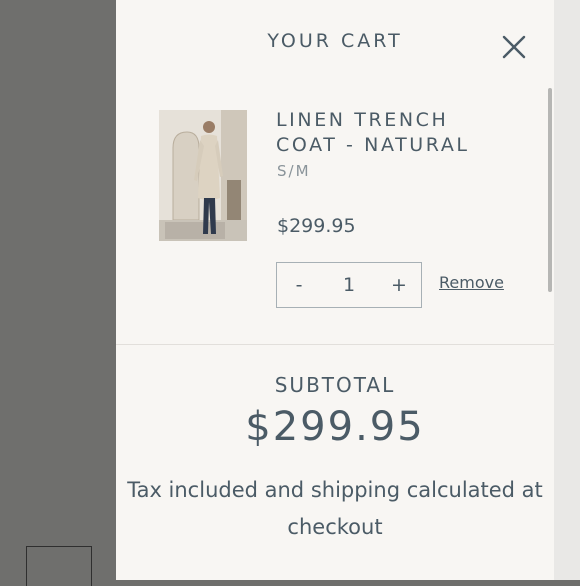  Describe the element at coordinates (514, 47) in the screenshot. I see `close-icon` at that location.